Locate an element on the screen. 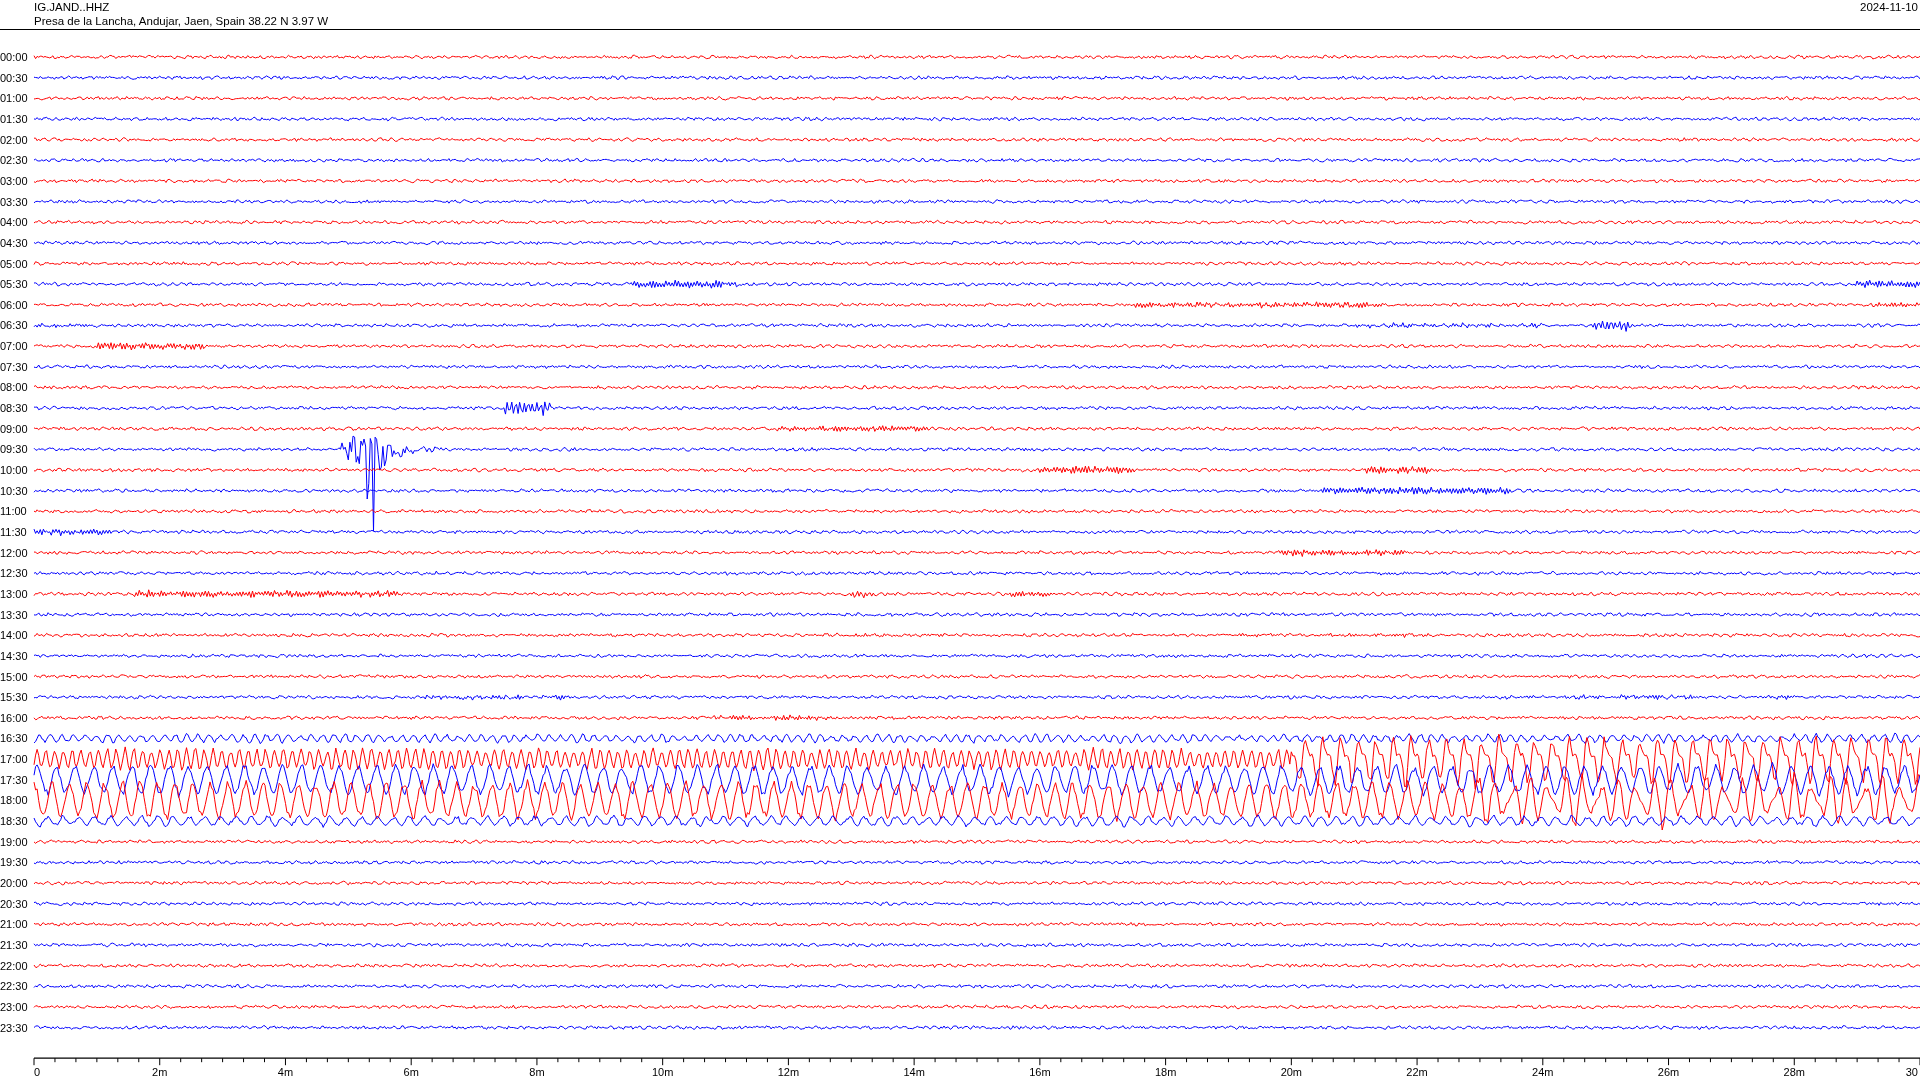  axis-tick-label: 2m is located at coordinates (160, 1072).